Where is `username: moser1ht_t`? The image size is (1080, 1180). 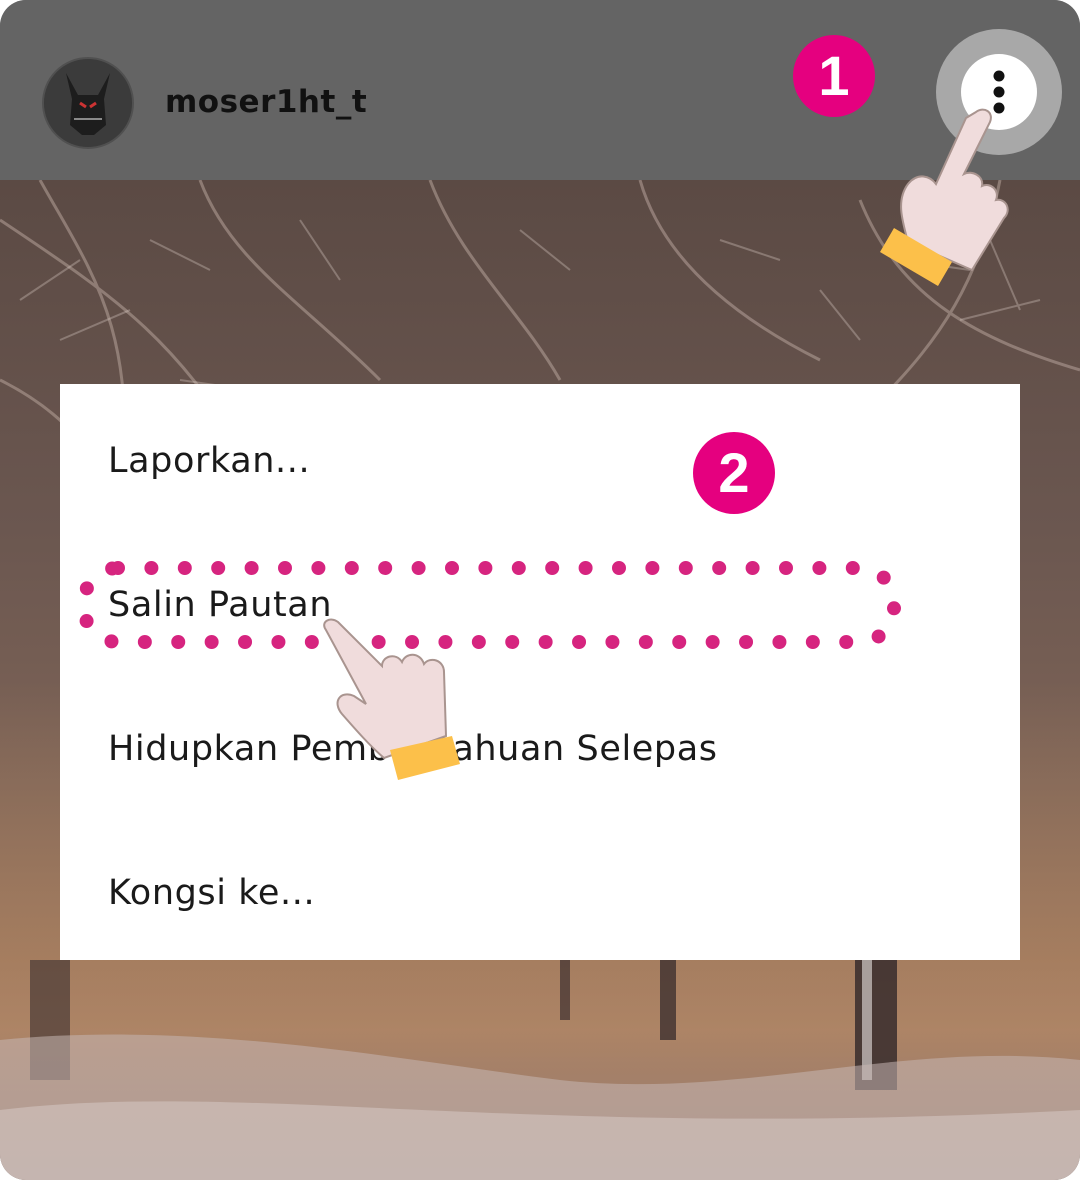
username: moser1ht_t is located at coordinates (266, 102).